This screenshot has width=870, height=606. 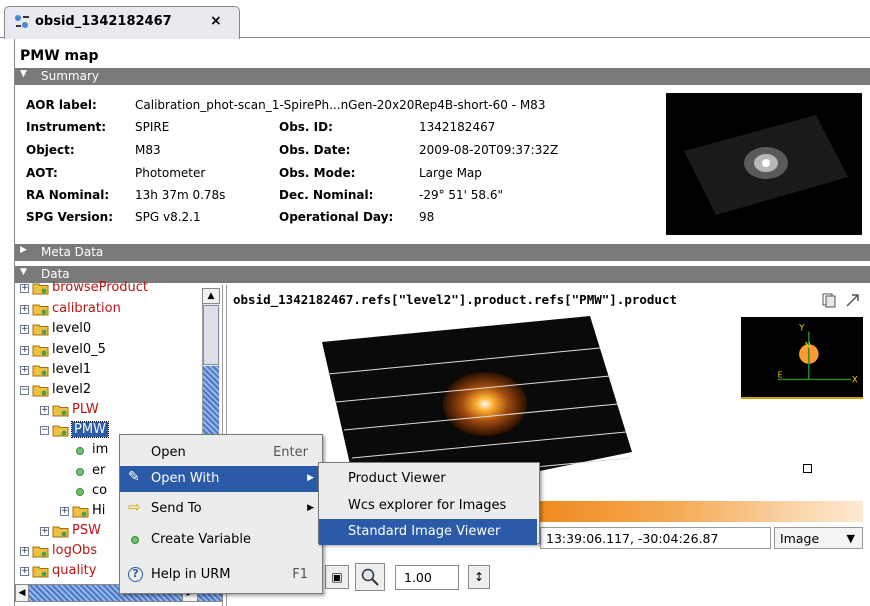 What do you see at coordinates (152, 127) in the screenshot?
I see `instrument-value: SPIRE` at bounding box center [152, 127].